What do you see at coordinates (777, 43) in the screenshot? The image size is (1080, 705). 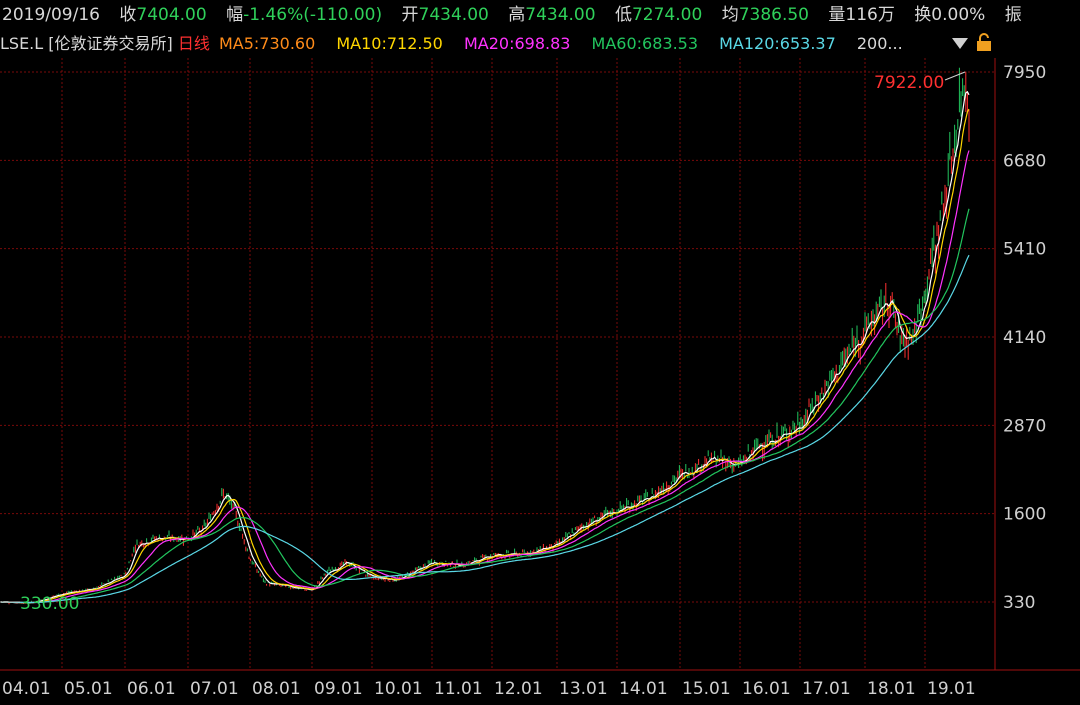 I see `ma120-label: MA120:653.37` at bounding box center [777, 43].